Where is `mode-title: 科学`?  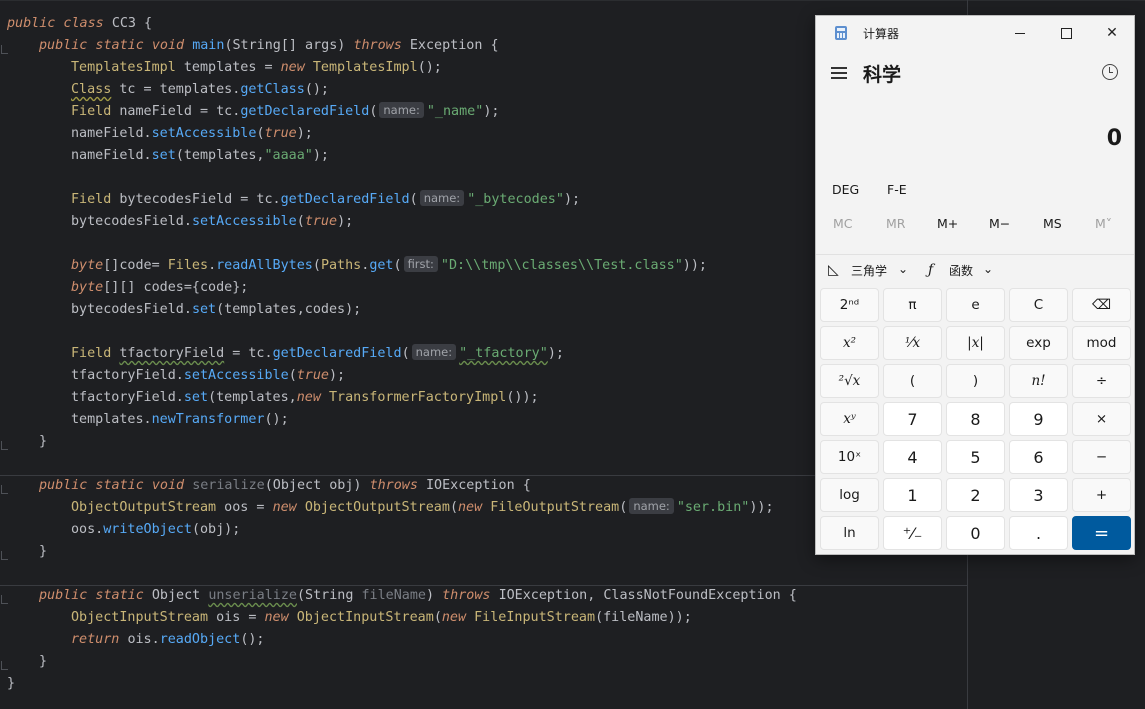
mode-title: 科学 is located at coordinates (882, 75).